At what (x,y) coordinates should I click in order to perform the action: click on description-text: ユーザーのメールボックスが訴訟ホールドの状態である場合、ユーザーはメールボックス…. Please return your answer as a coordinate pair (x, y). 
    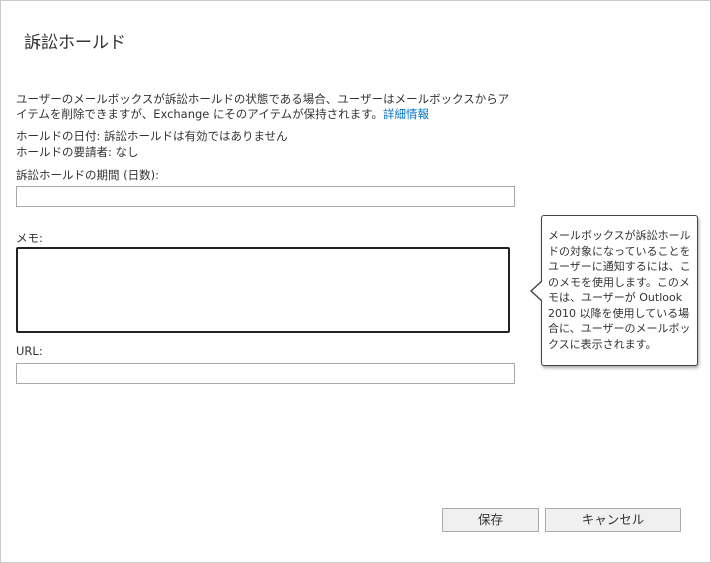
    Looking at the image, I should click on (263, 107).